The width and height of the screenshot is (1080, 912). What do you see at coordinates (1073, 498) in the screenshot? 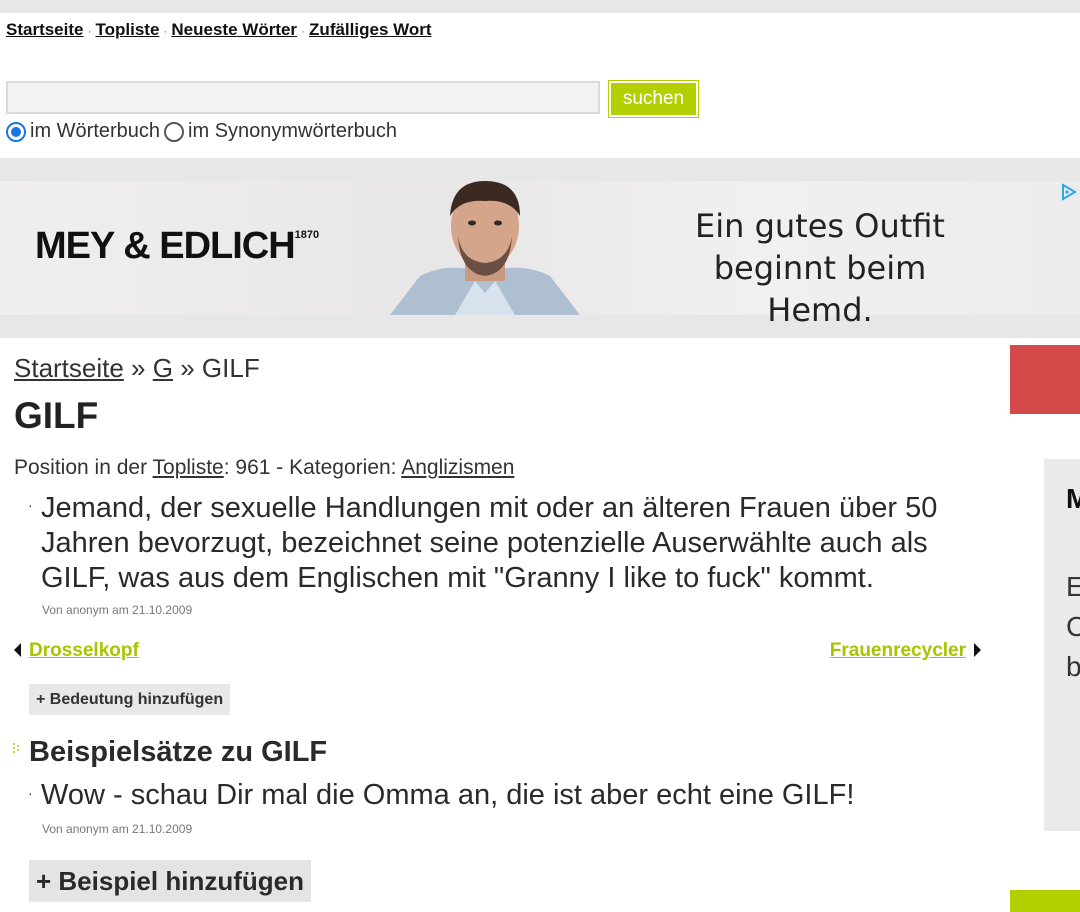
I see `sidebar-box-title: M` at bounding box center [1073, 498].